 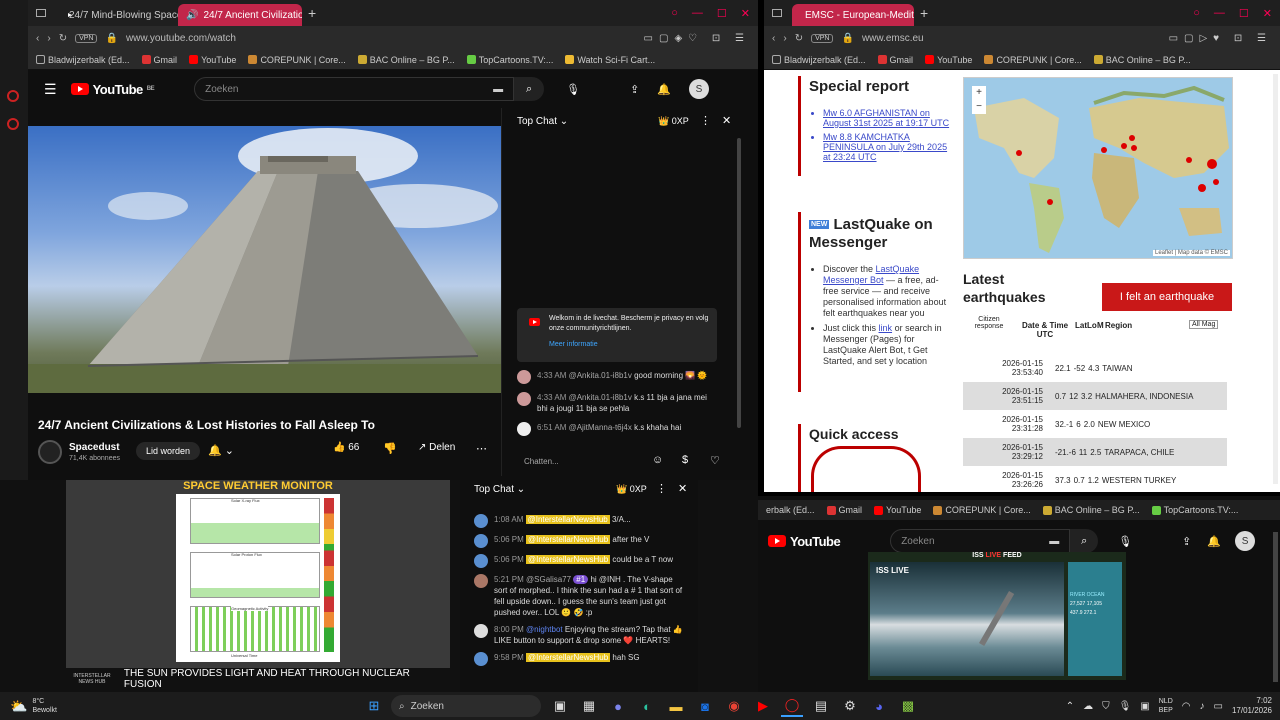 What do you see at coordinates (1070, 706) in the screenshot?
I see `tray-chevron-icon: ⌃` at bounding box center [1070, 706].